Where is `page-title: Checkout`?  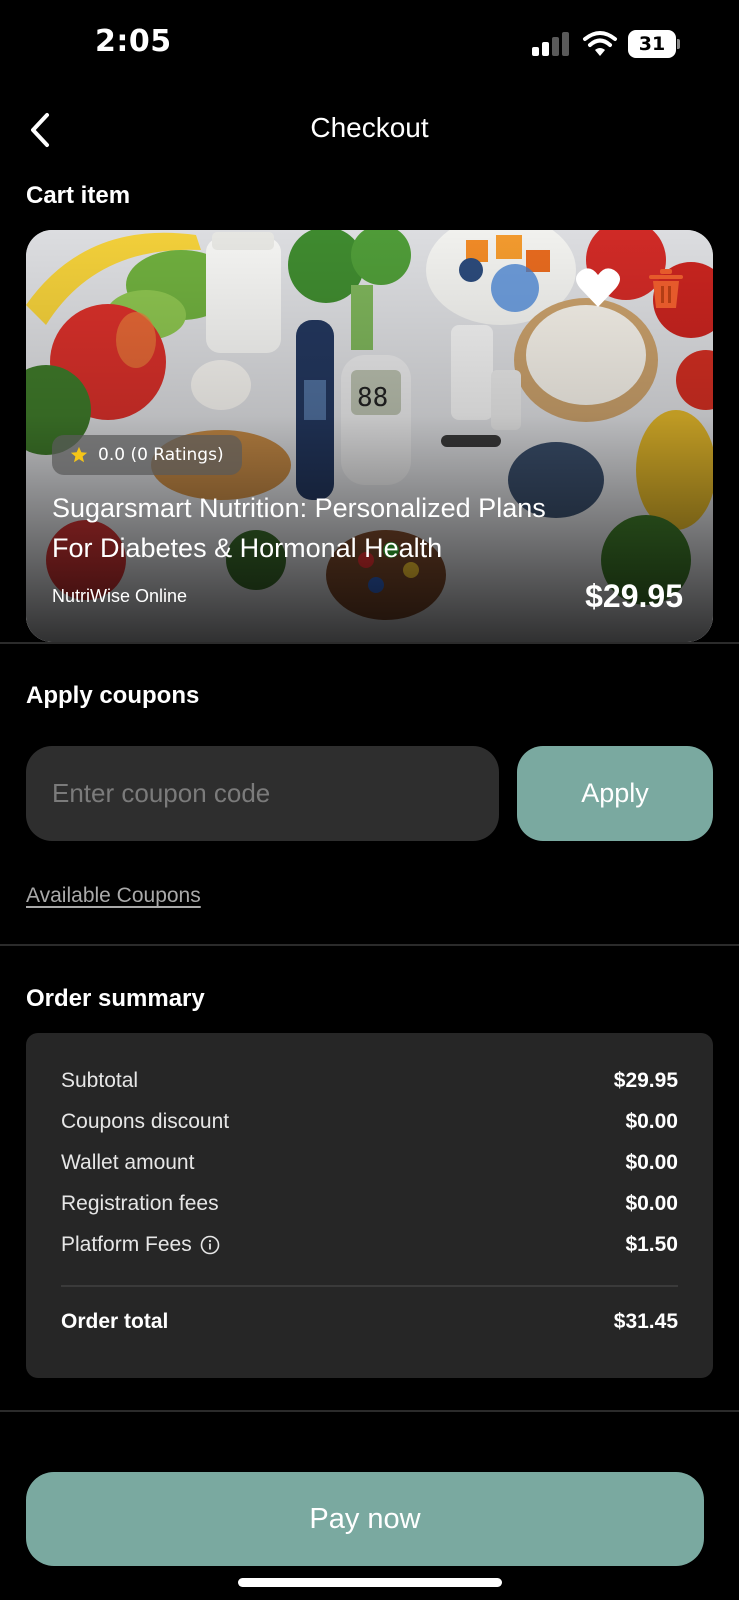 page-title: Checkout is located at coordinates (369, 127).